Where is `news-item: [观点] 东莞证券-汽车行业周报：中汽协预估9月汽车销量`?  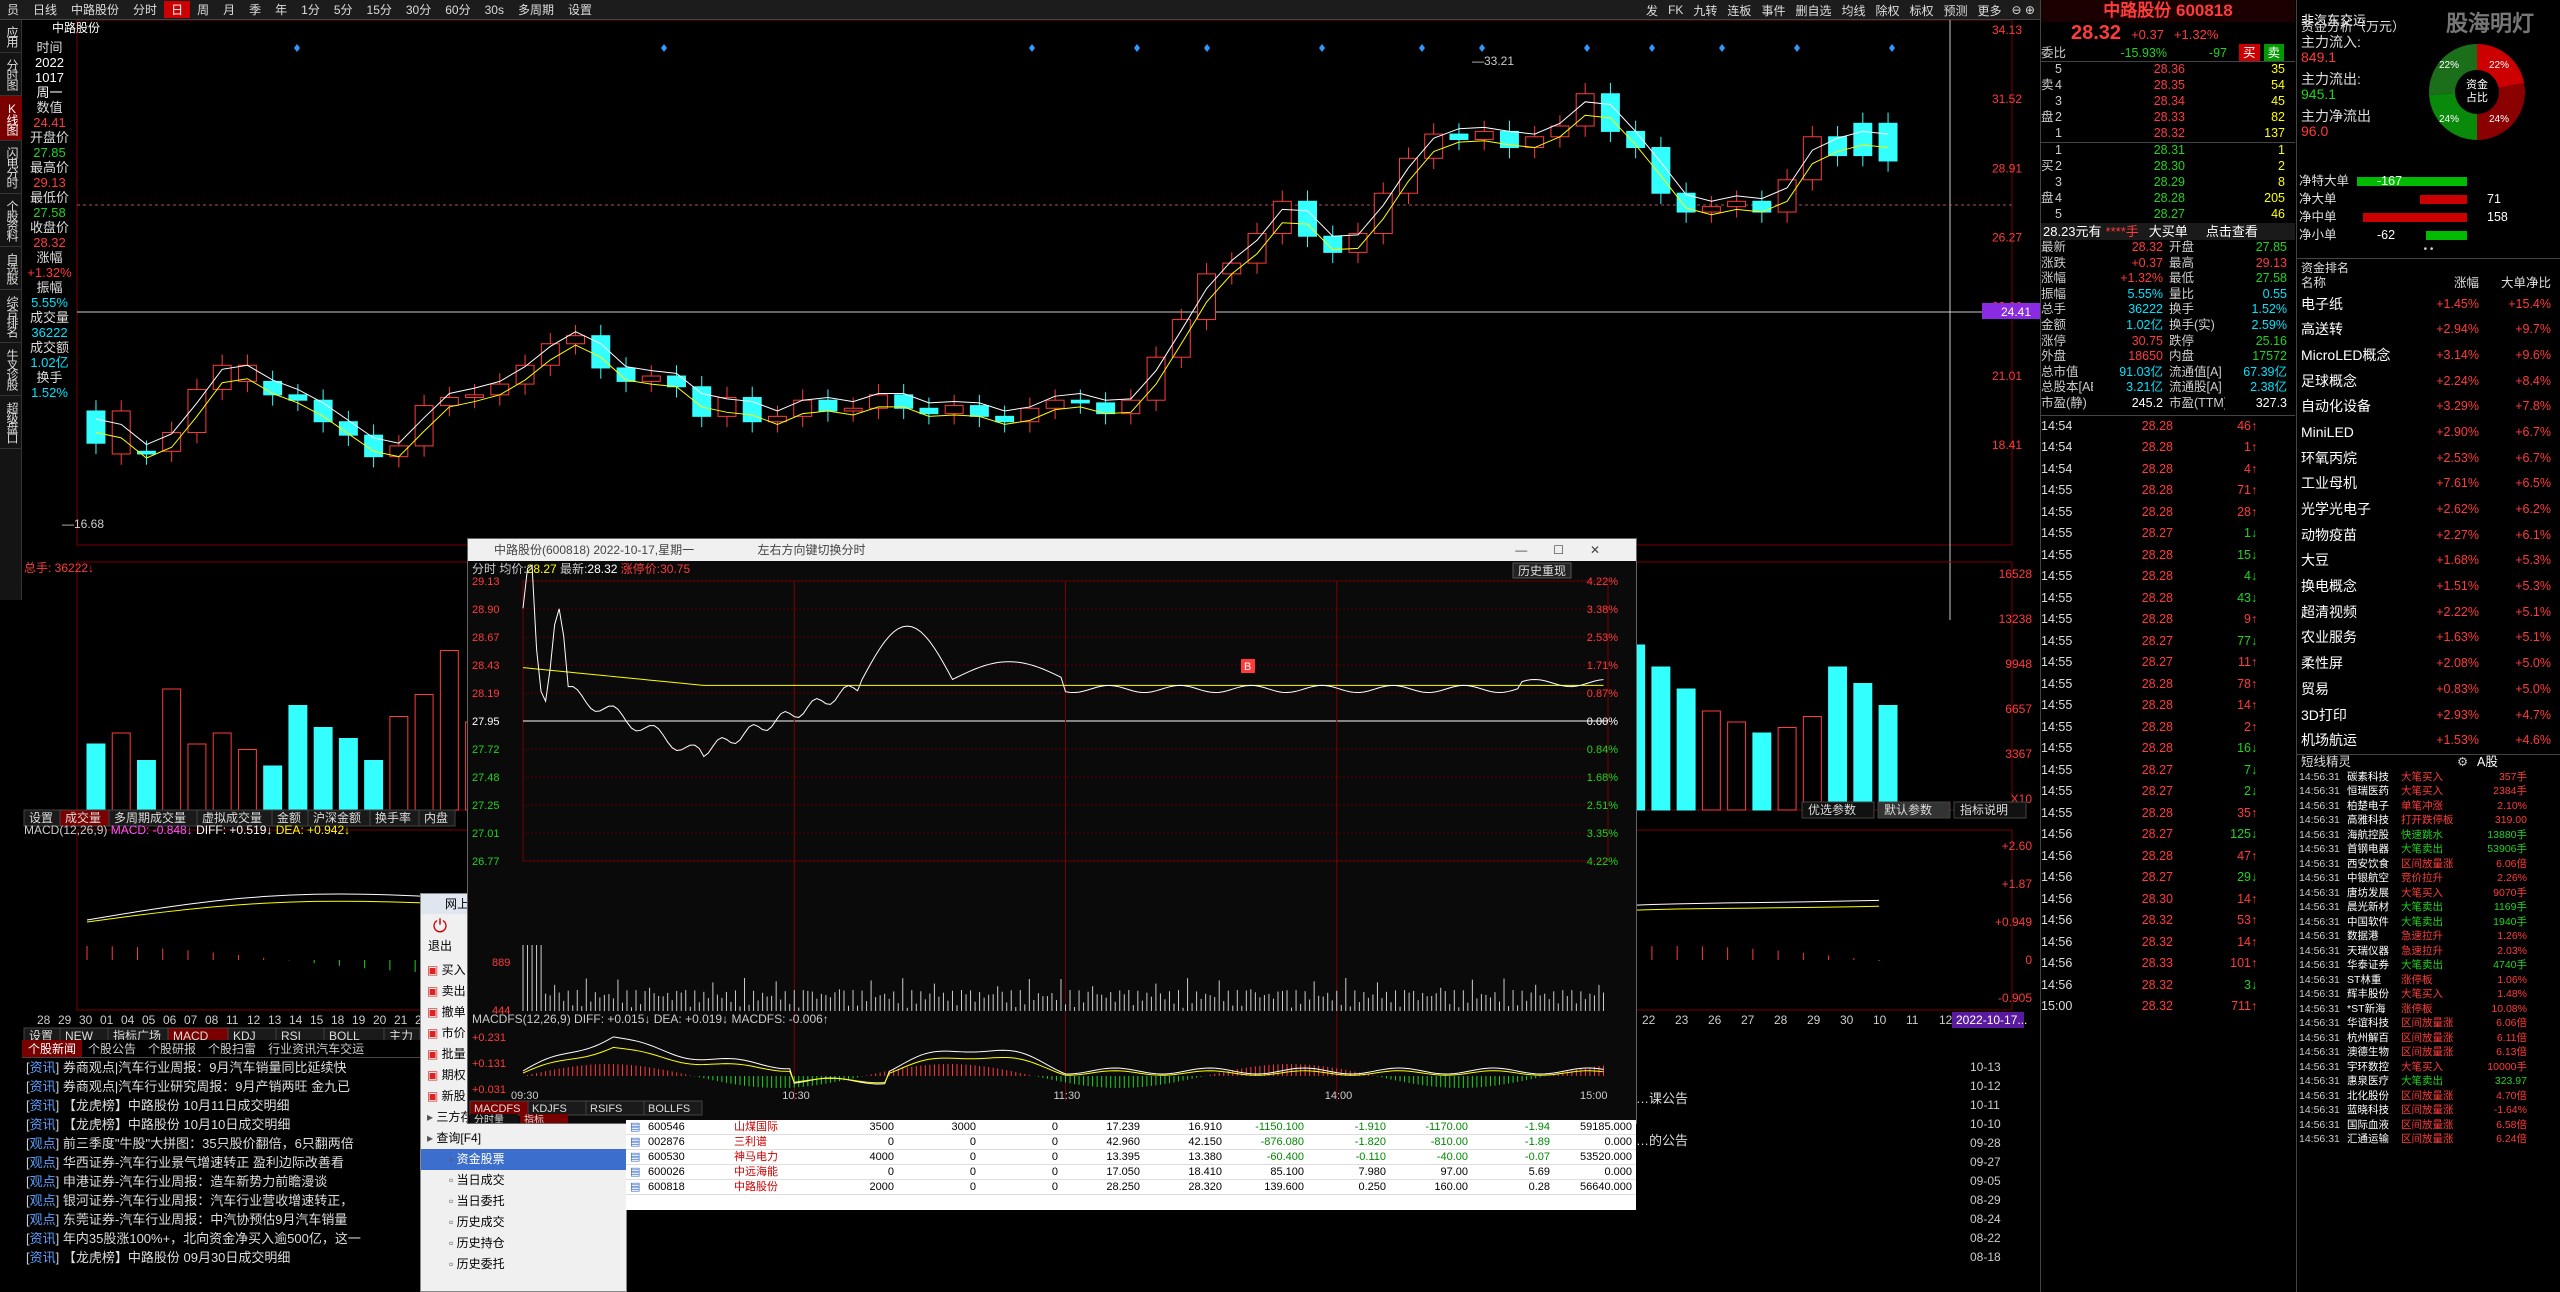
news-item: [观点] 东莞证券-汽车行业周报：中汽协预估9月汽车销量 is located at coordinates (222, 1219).